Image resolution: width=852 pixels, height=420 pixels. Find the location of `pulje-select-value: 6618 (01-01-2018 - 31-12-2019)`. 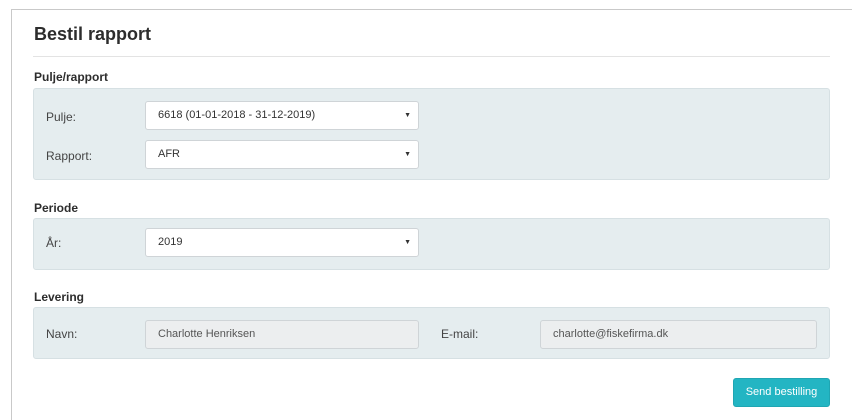

pulje-select-value: 6618 (01-01-2018 - 31-12-2019) is located at coordinates (237, 115).